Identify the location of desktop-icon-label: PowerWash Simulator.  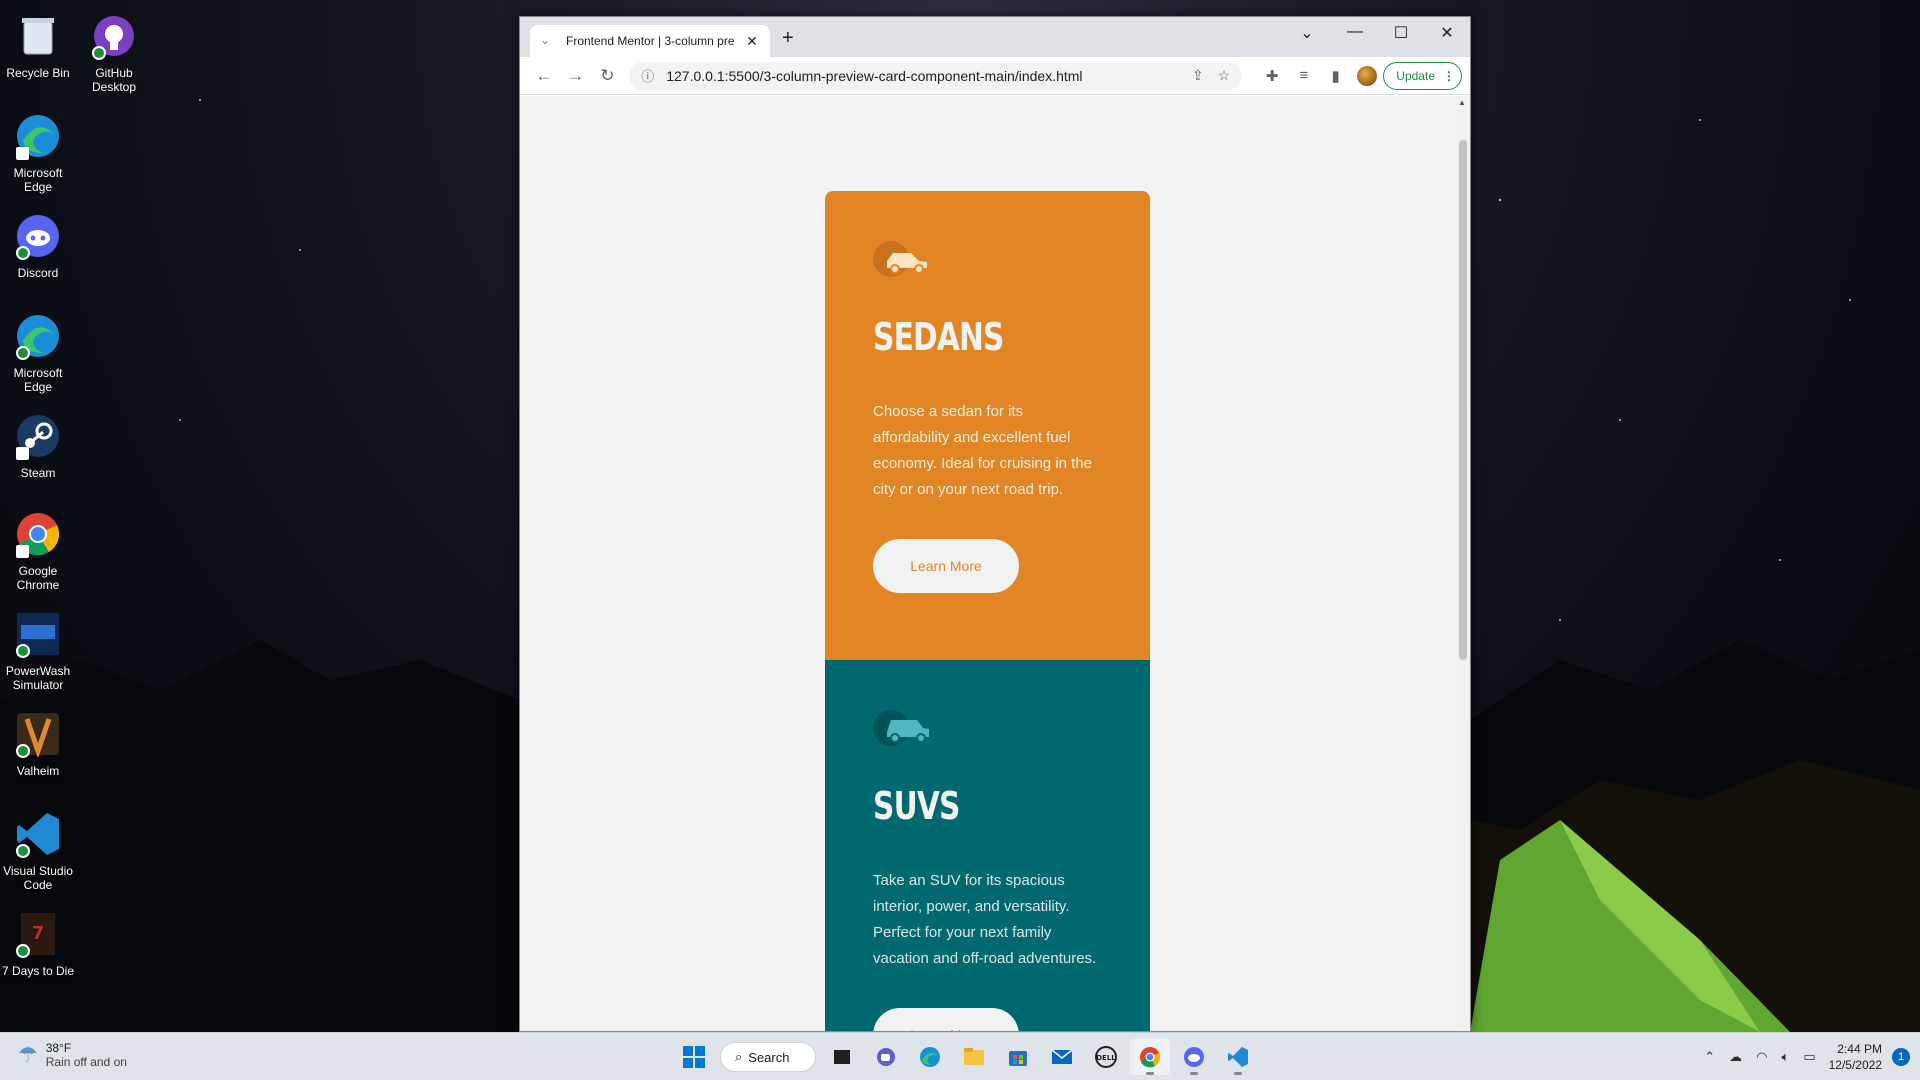
(38, 678).